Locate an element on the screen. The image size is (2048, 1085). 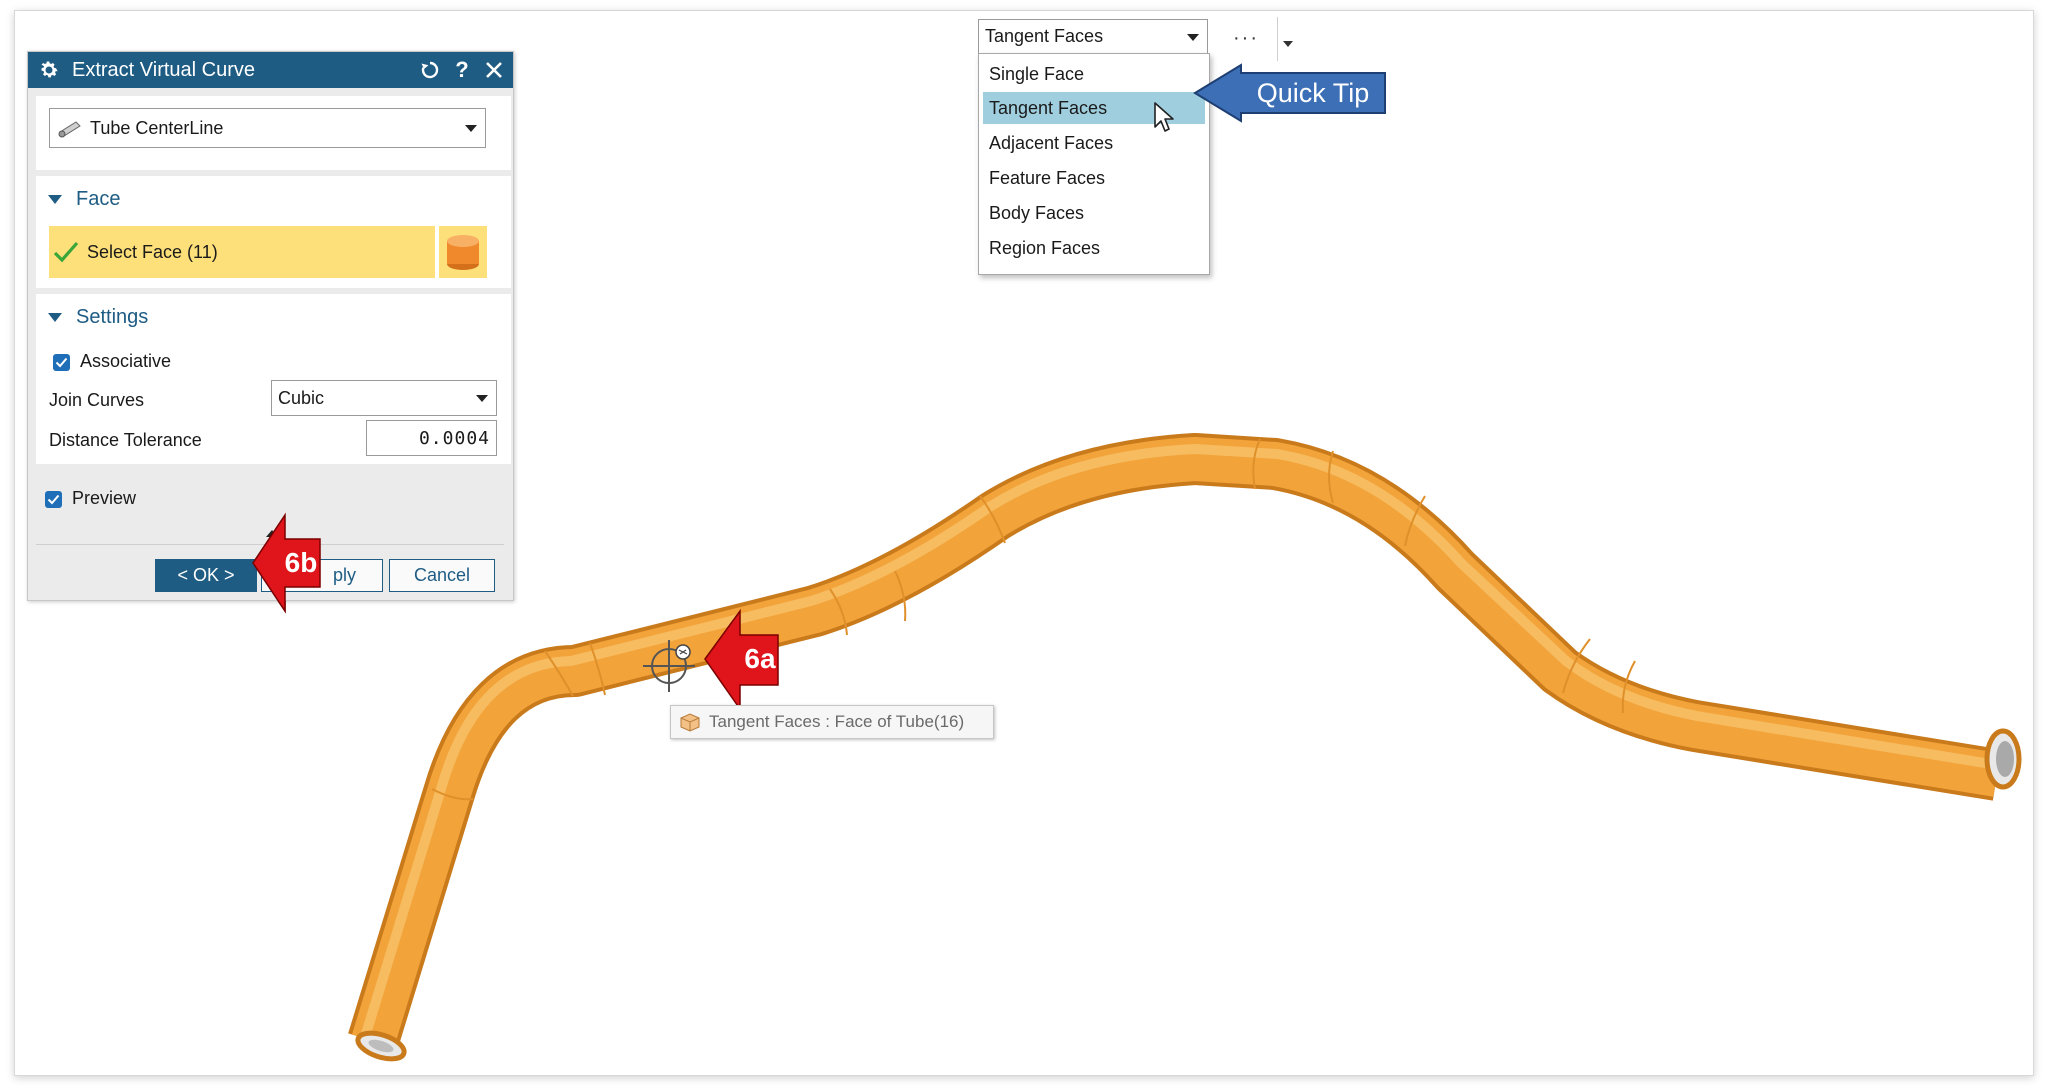
select-face-row: Select Face (11) is located at coordinates (242, 252).